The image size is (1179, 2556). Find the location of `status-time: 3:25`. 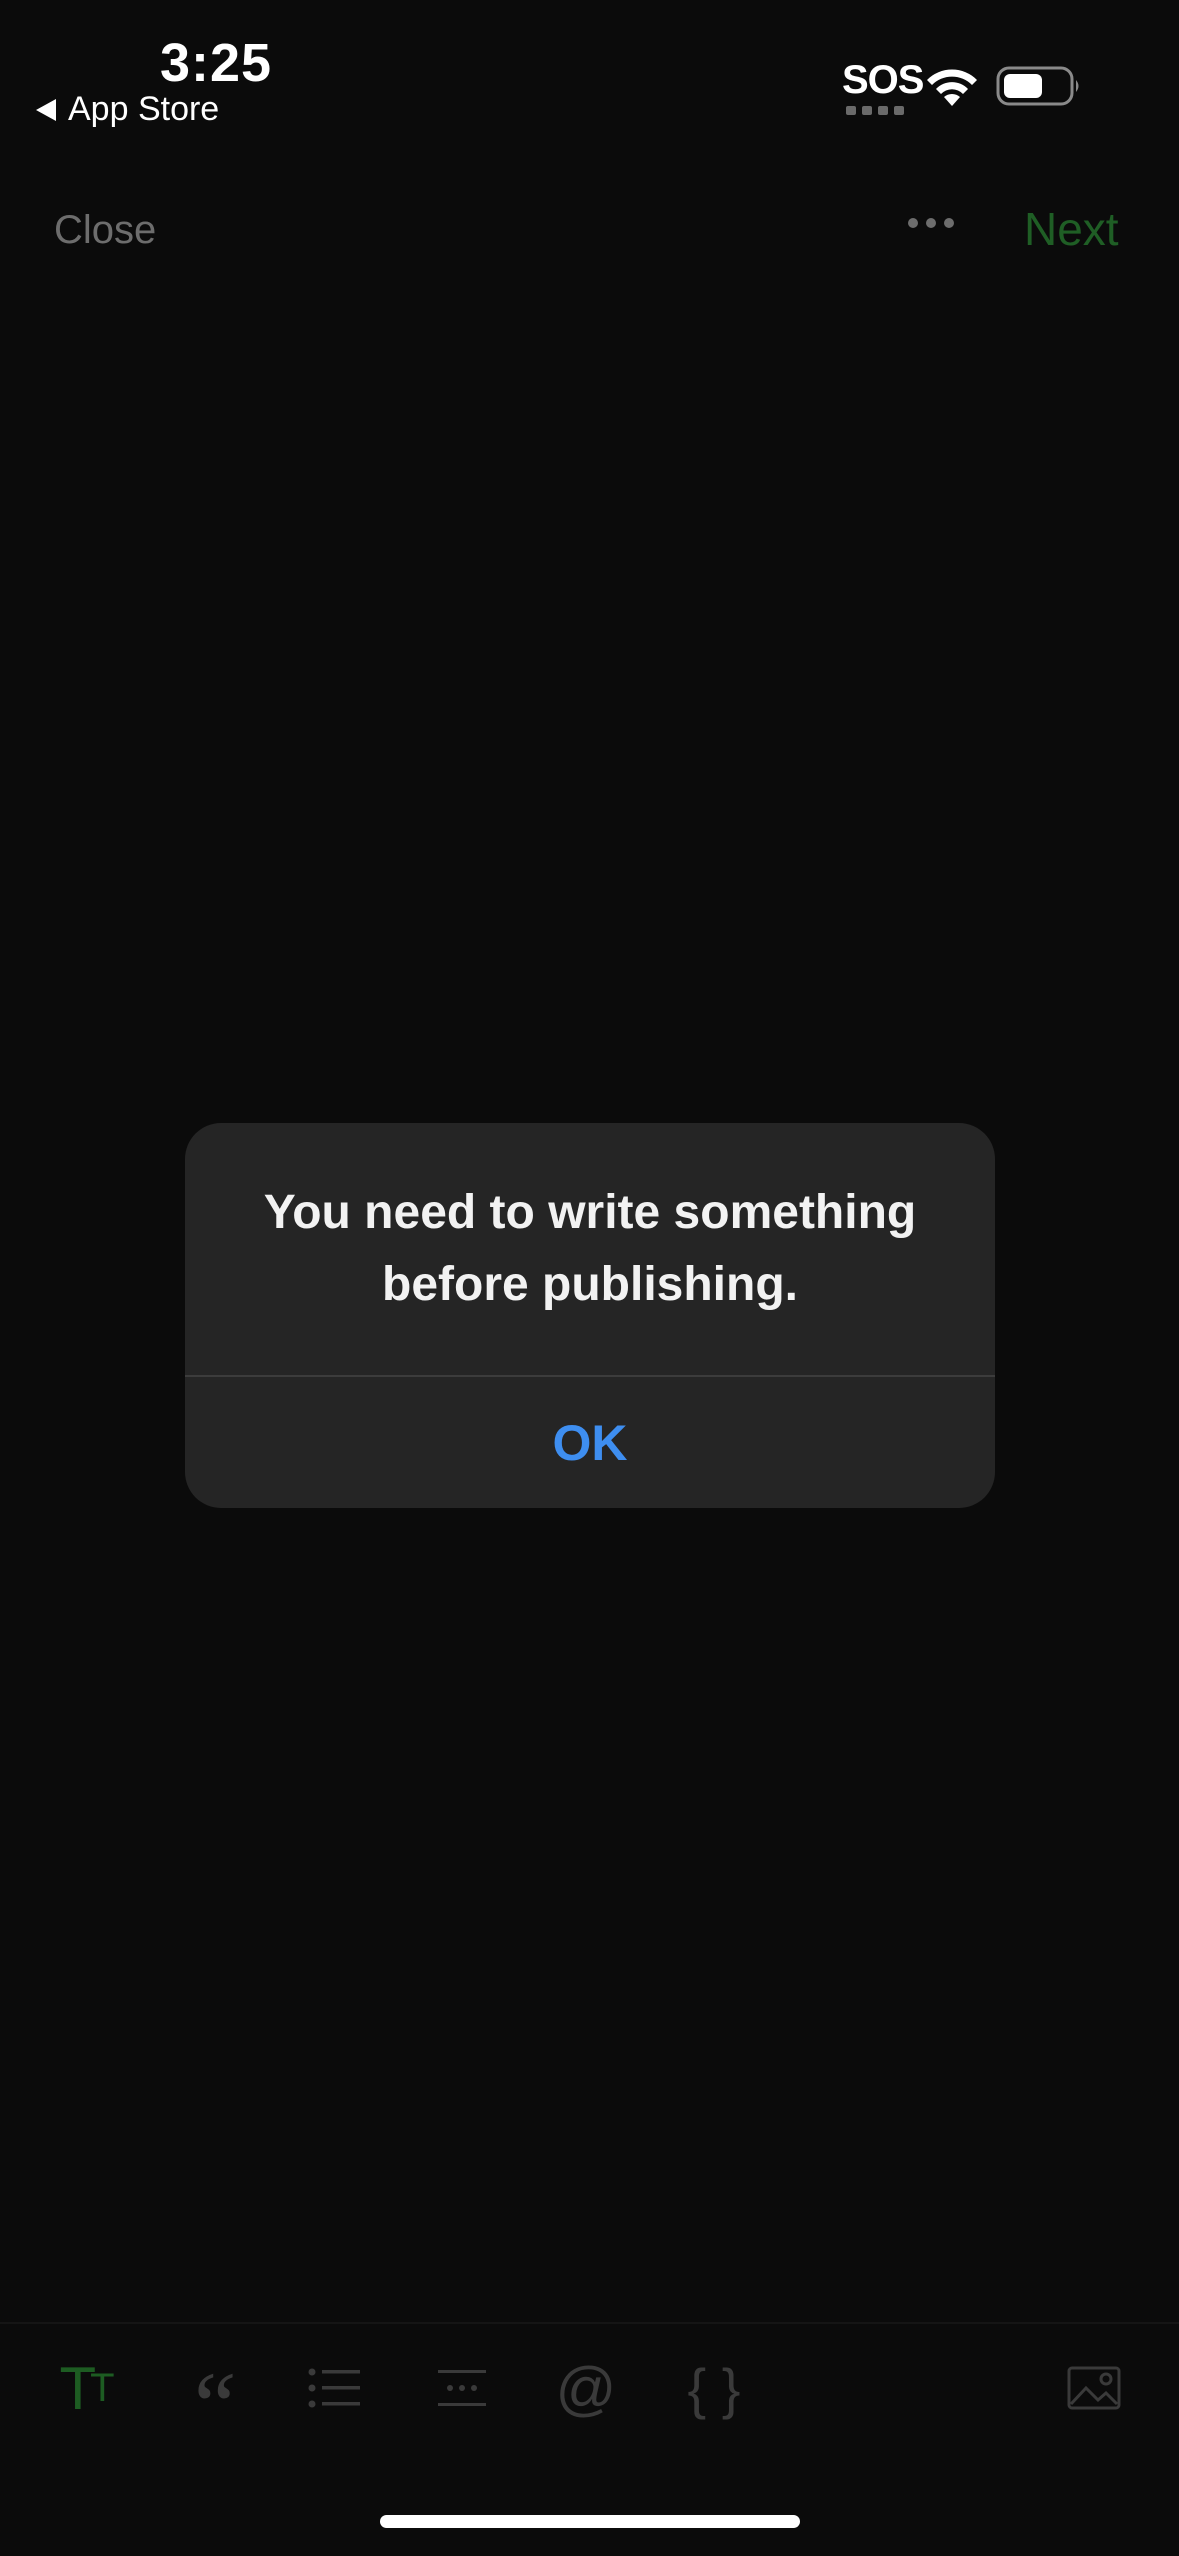

status-time: 3:25 is located at coordinates (216, 63).